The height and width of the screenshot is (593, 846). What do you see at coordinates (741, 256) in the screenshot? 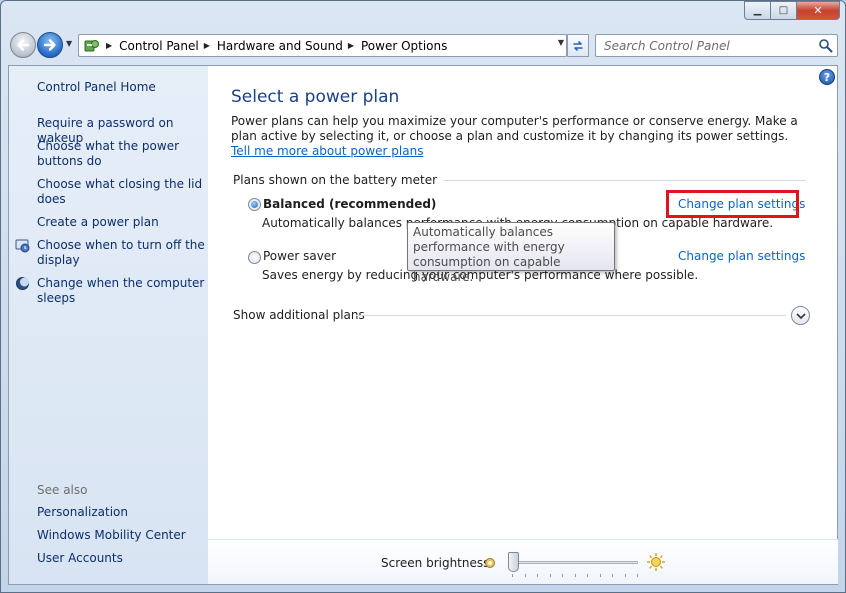
I see `power-saver-change-plan-settings-link: Change plan settings` at bounding box center [741, 256].